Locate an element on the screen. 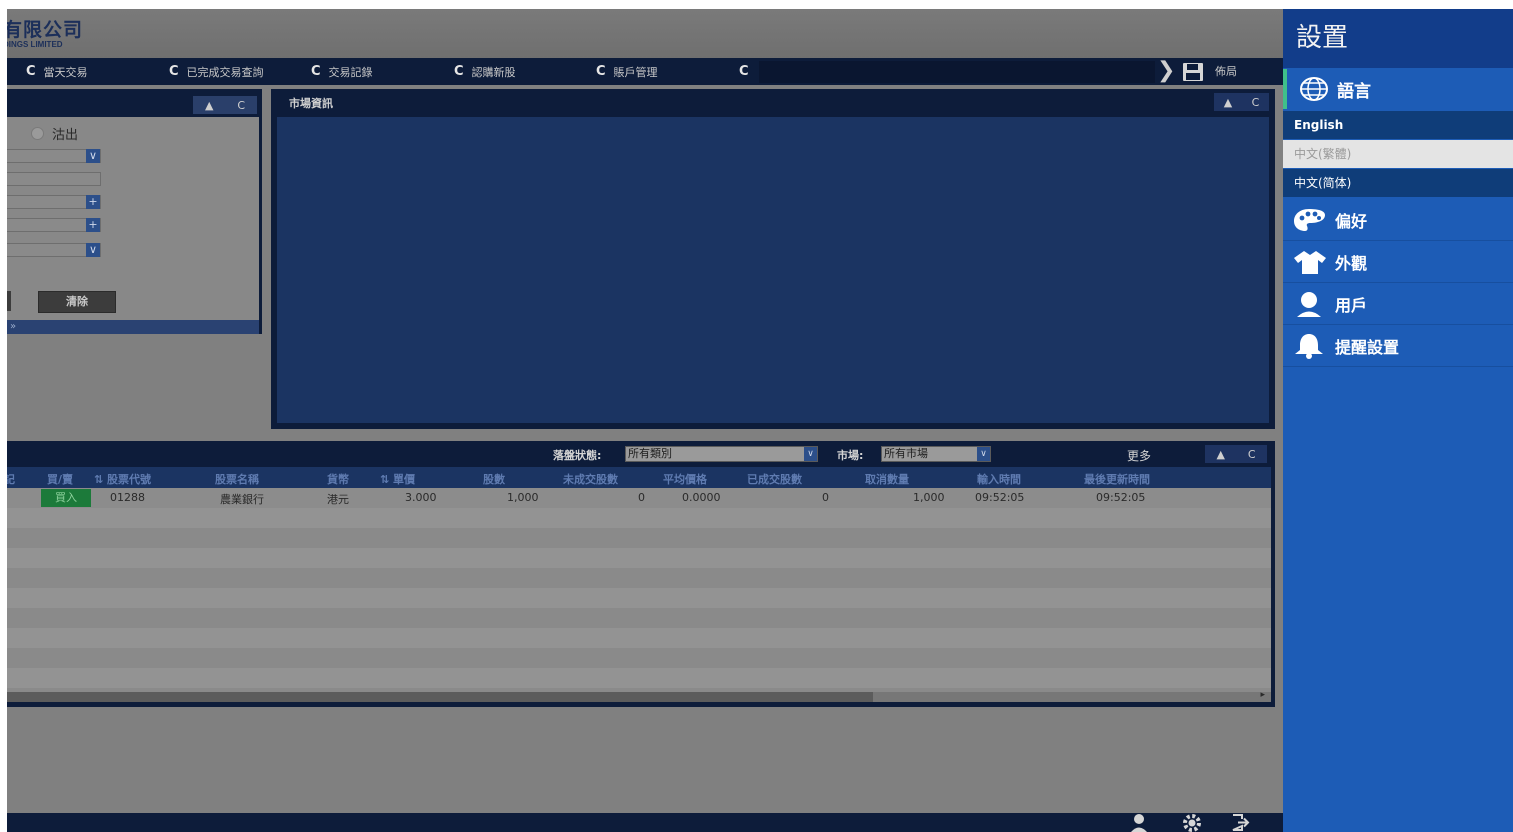 This screenshot has height=832, width=1513. header-bar: 有限公司 DINGS LIMITED is located at coordinates (645, 33).